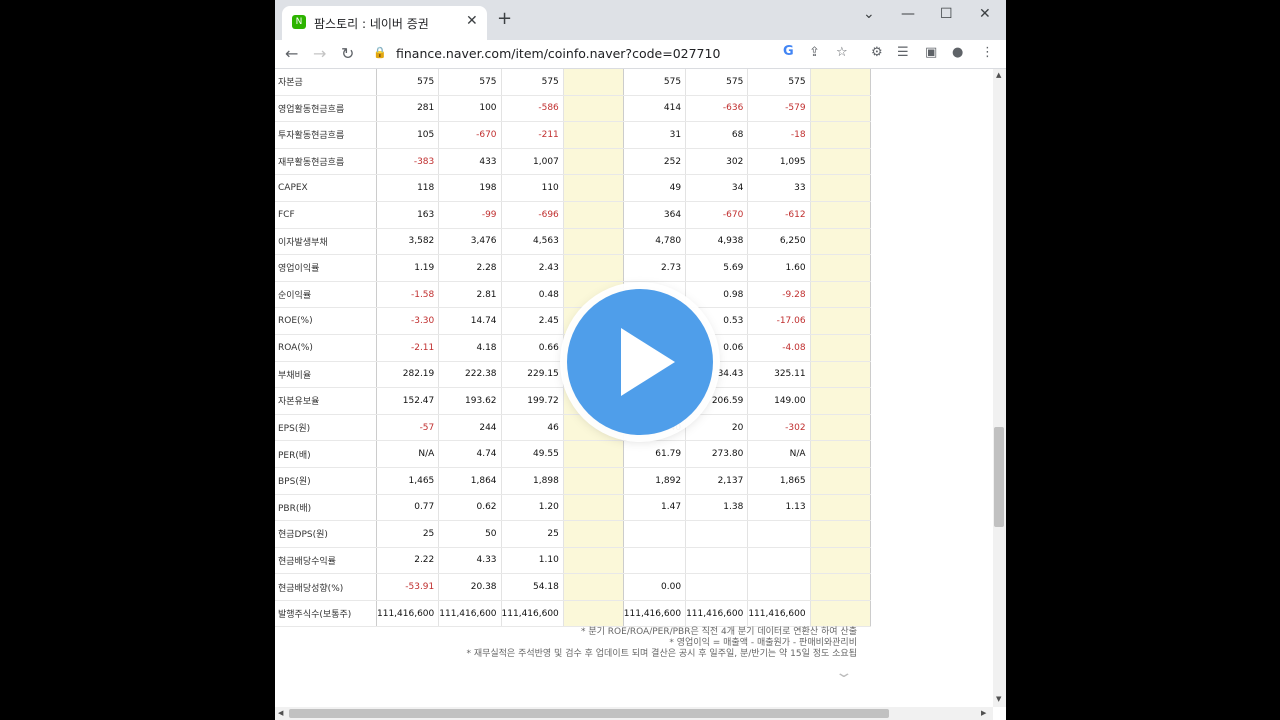 The image size is (1280, 720). Describe the element at coordinates (779, 268) in the screenshot. I see `table-cell: 1.60` at that location.